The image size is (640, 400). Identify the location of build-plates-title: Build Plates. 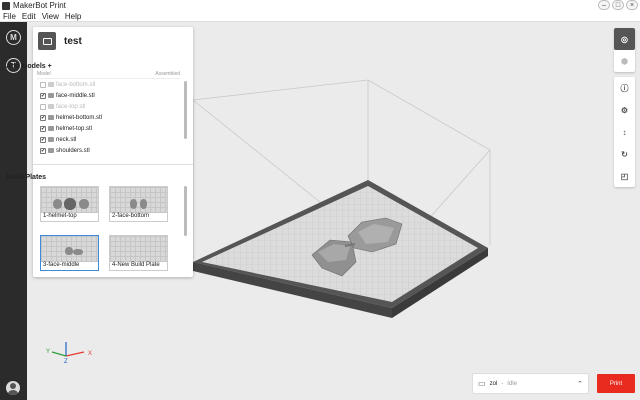
(26, 177).